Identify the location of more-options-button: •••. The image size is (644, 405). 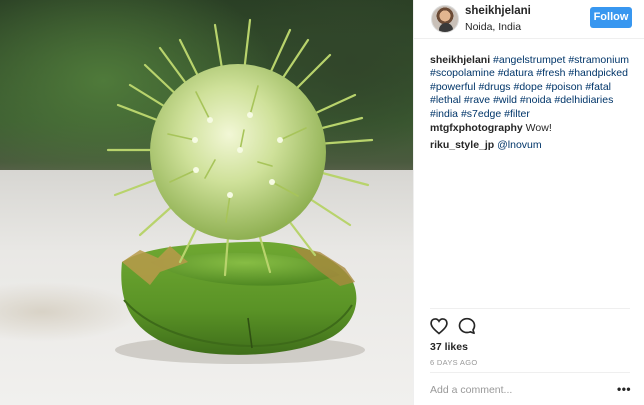
(624, 389).